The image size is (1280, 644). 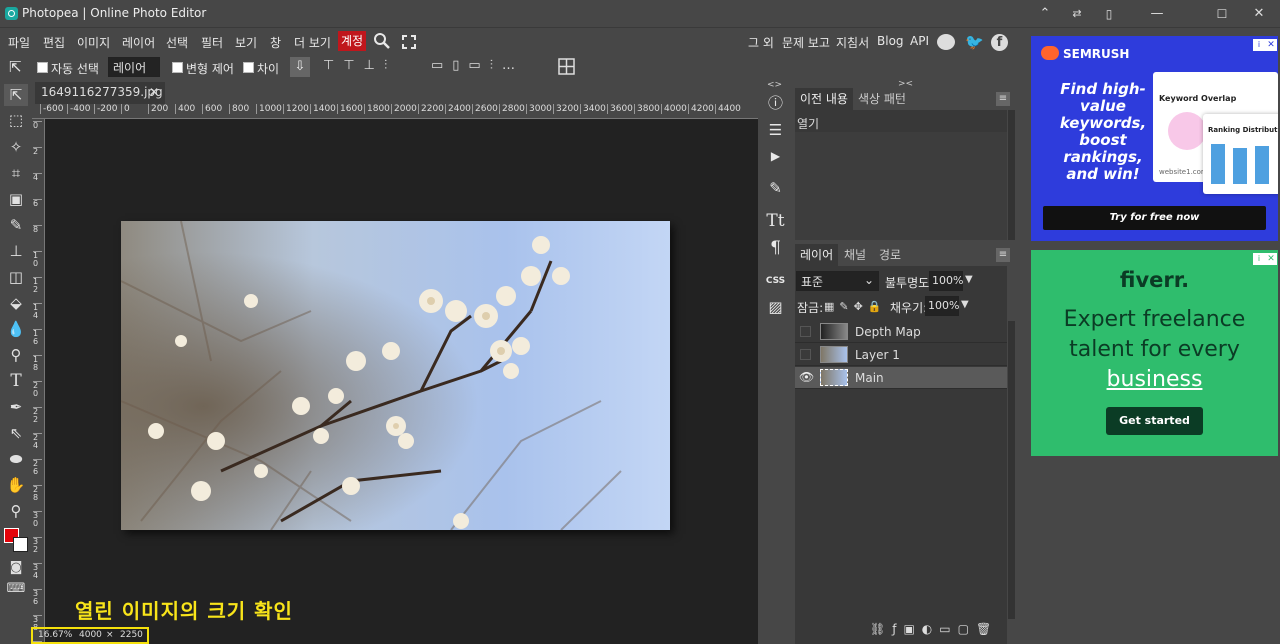 I want to click on menu-blog: Blog, so click(x=890, y=41).